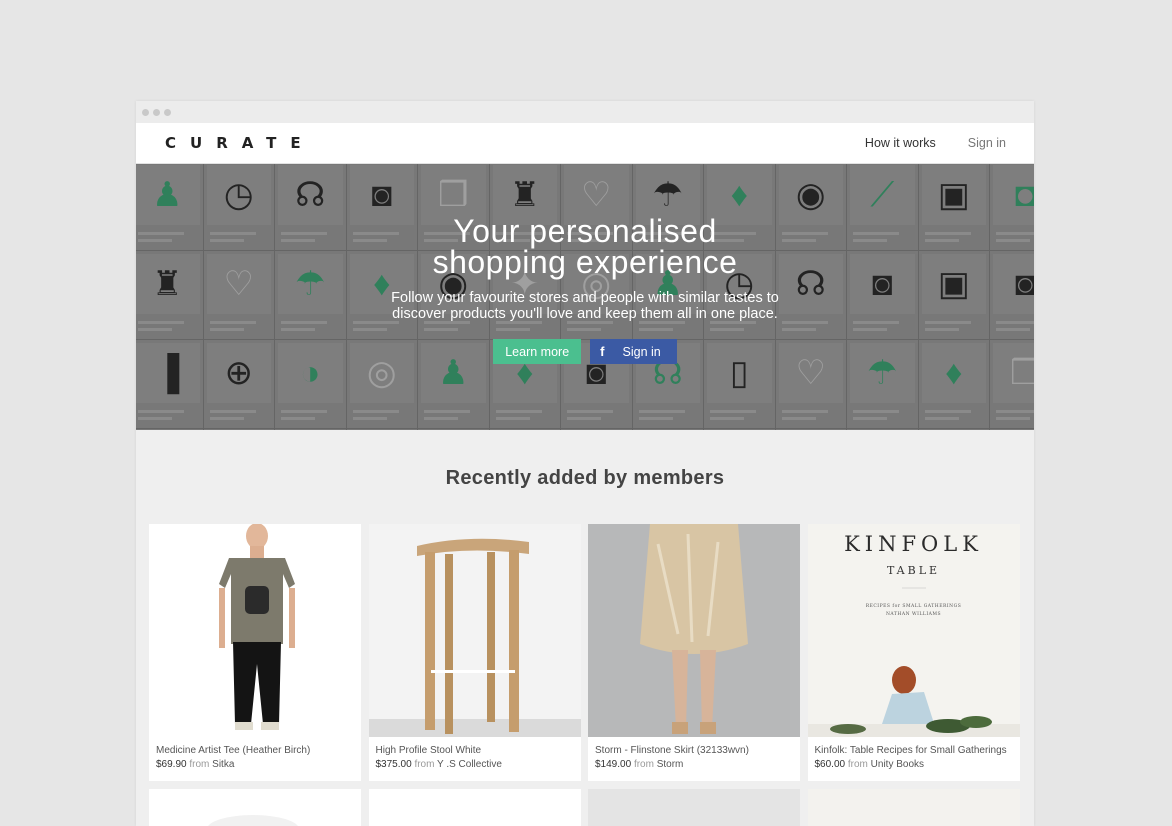 This screenshot has height=826, width=1172. I want to click on nav-links: How it works Sign in, so click(935, 143).